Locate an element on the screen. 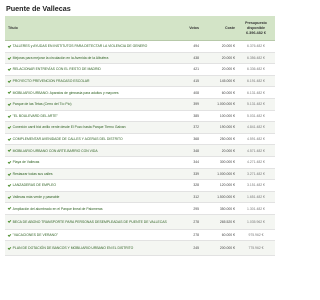 This screenshot has height=300, width=320. project-cell: Parque de las Tetas (Cerro del Tío Pío) is located at coordinates (94, 104).